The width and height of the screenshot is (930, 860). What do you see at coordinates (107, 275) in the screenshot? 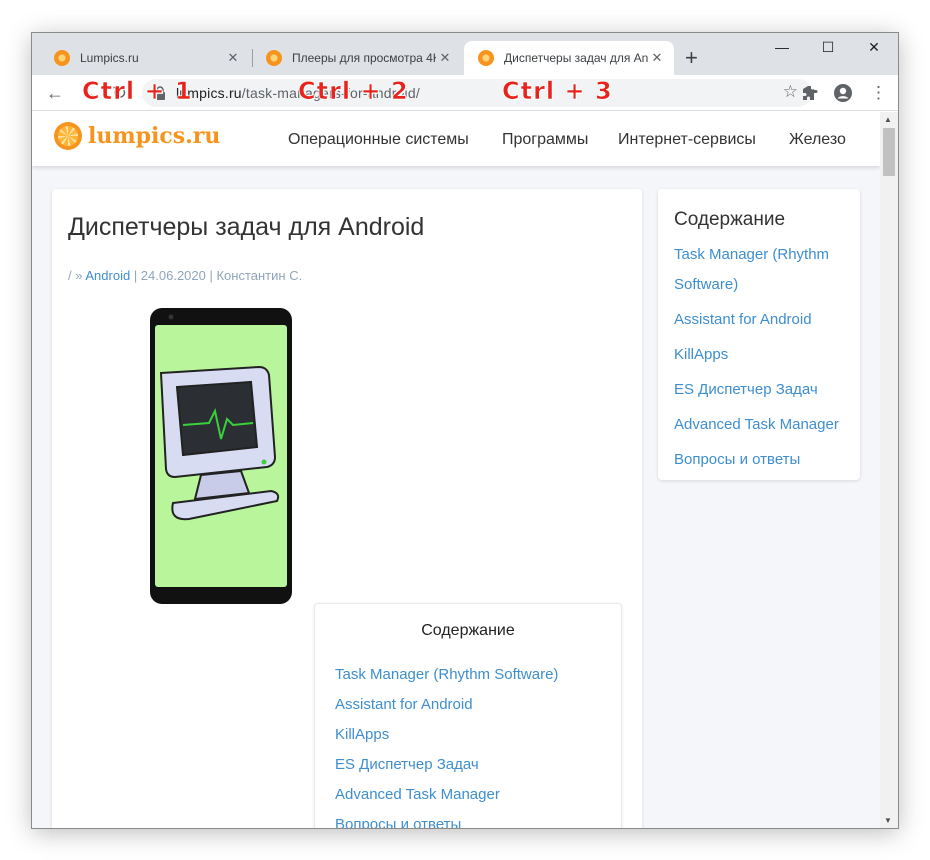
I see `category-link: Android` at bounding box center [107, 275].